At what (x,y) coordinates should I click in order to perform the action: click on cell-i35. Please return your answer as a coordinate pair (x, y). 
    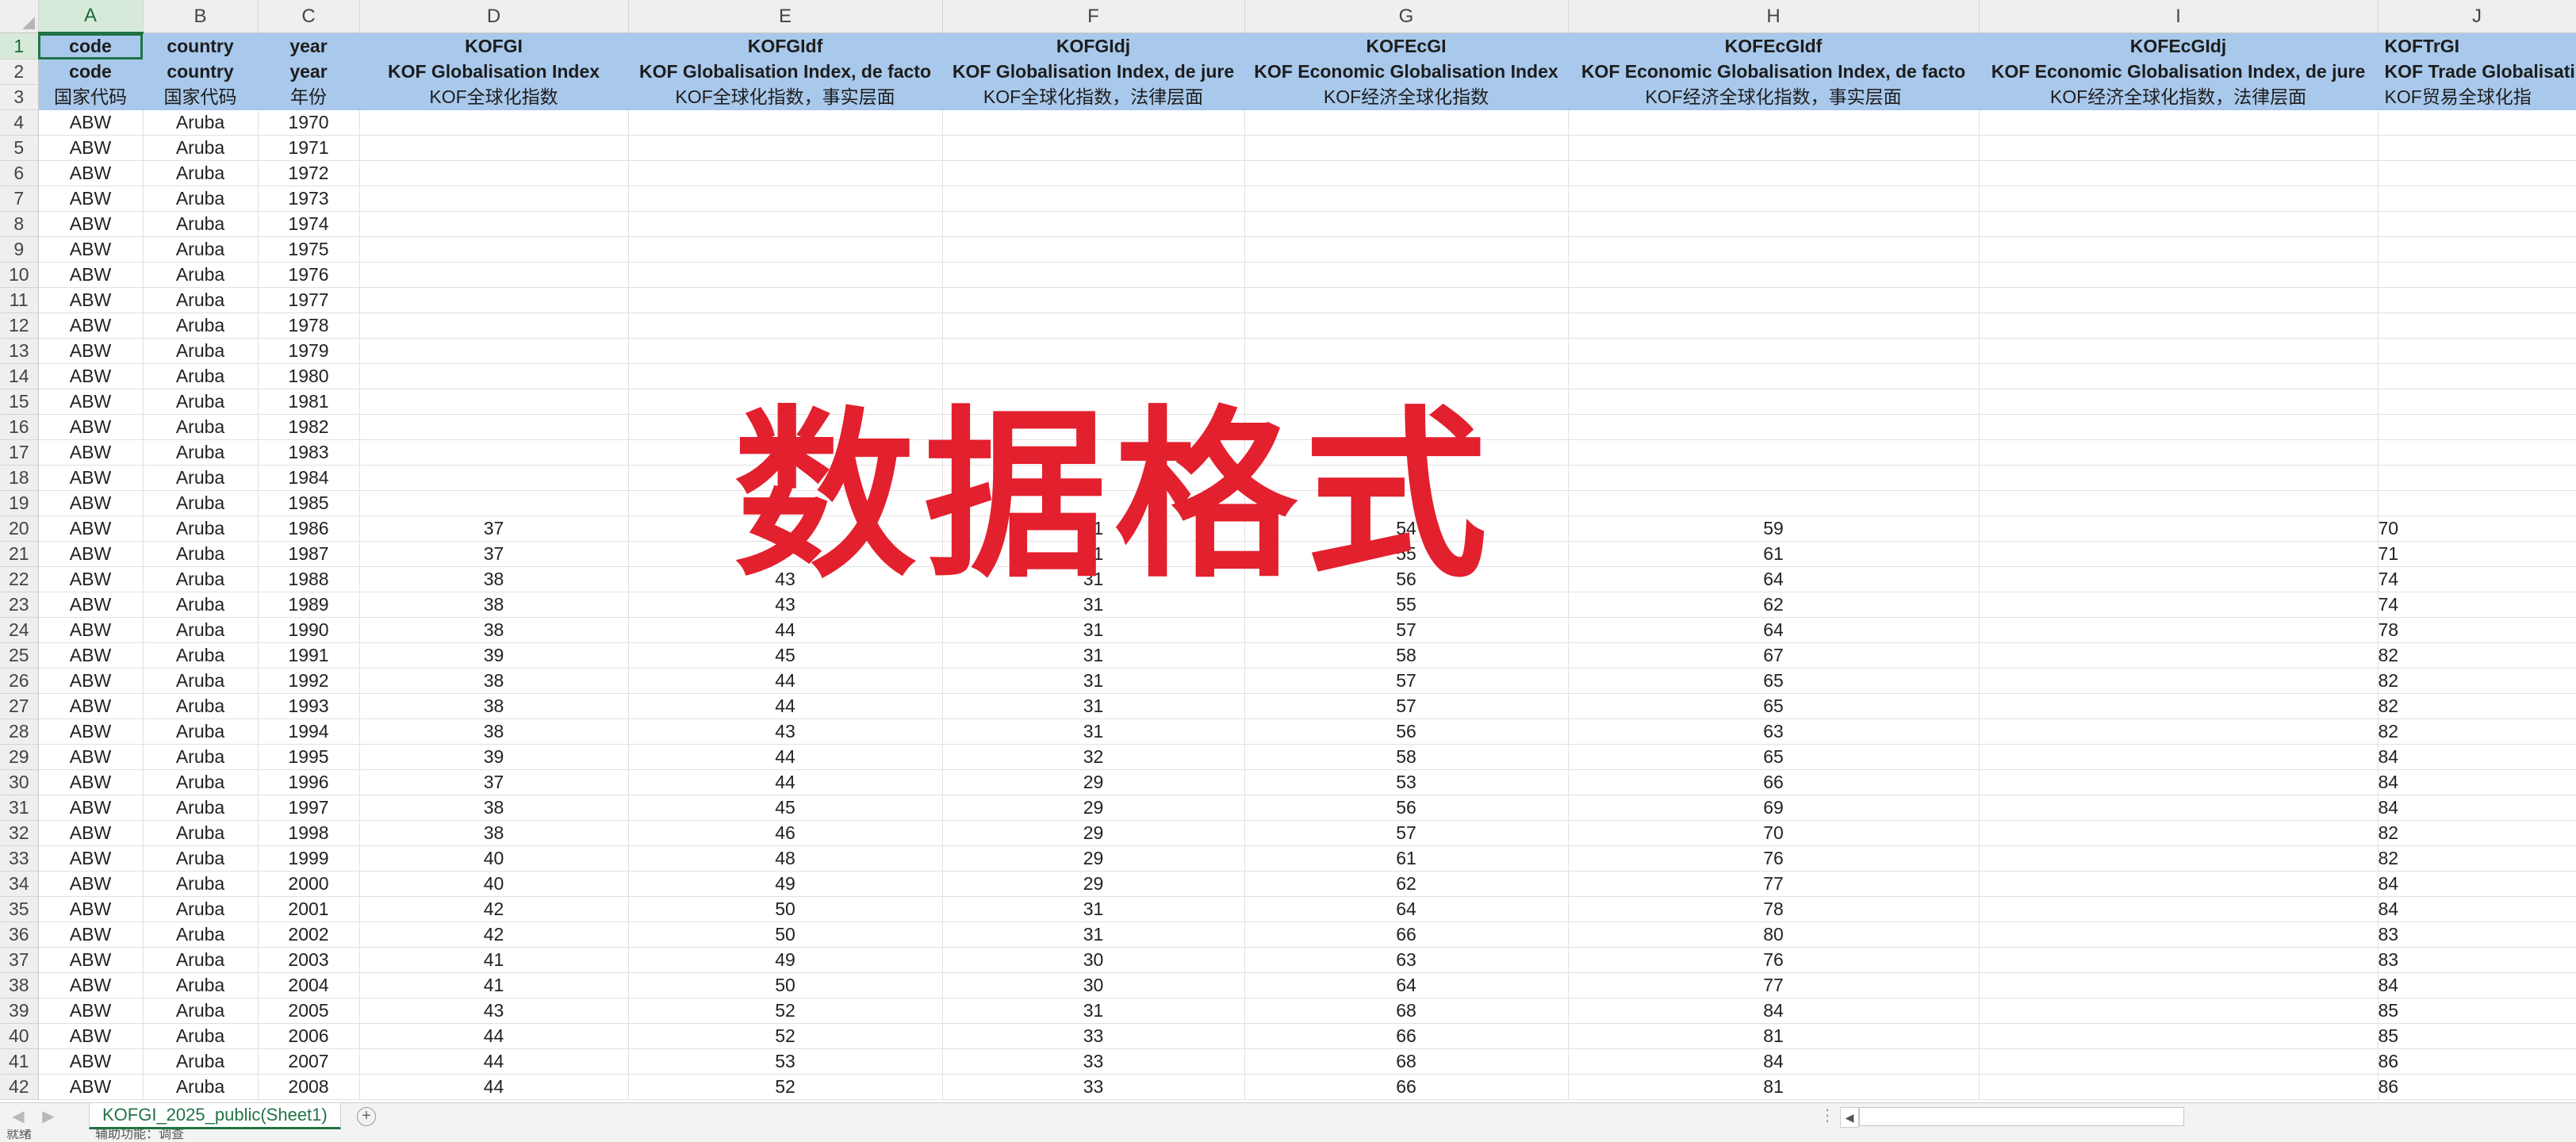
    Looking at the image, I should click on (2179, 909).